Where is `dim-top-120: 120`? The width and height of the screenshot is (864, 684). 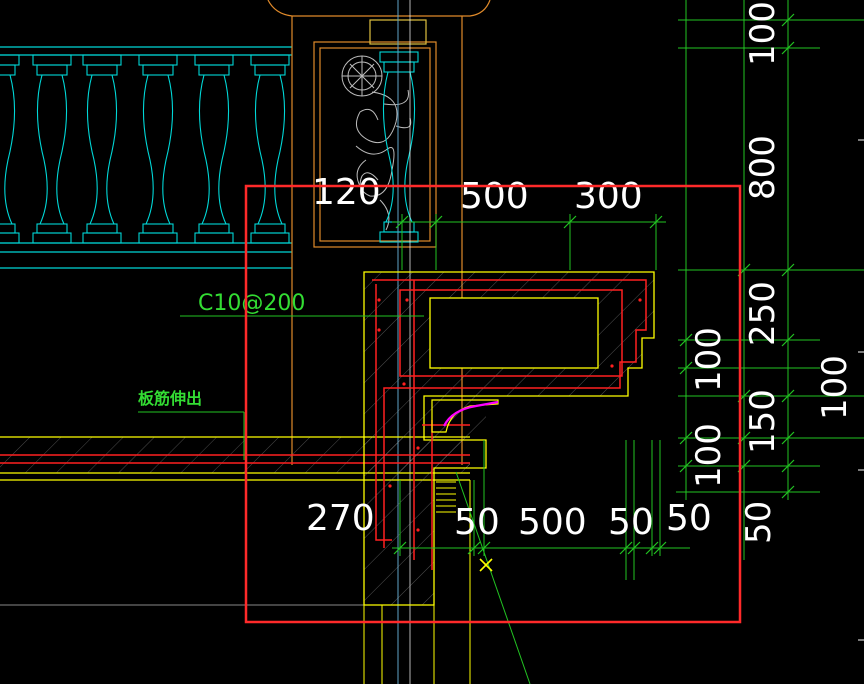 dim-top-120: 120 is located at coordinates (346, 192).